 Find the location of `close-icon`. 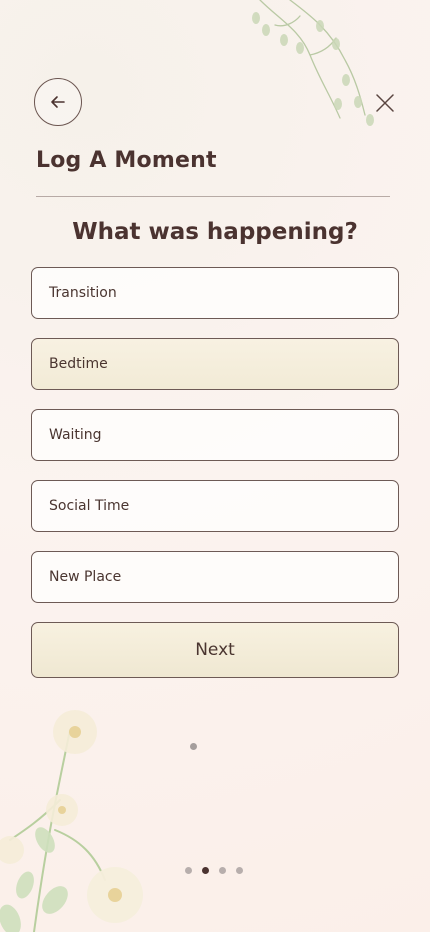

close-icon is located at coordinates (385, 103).